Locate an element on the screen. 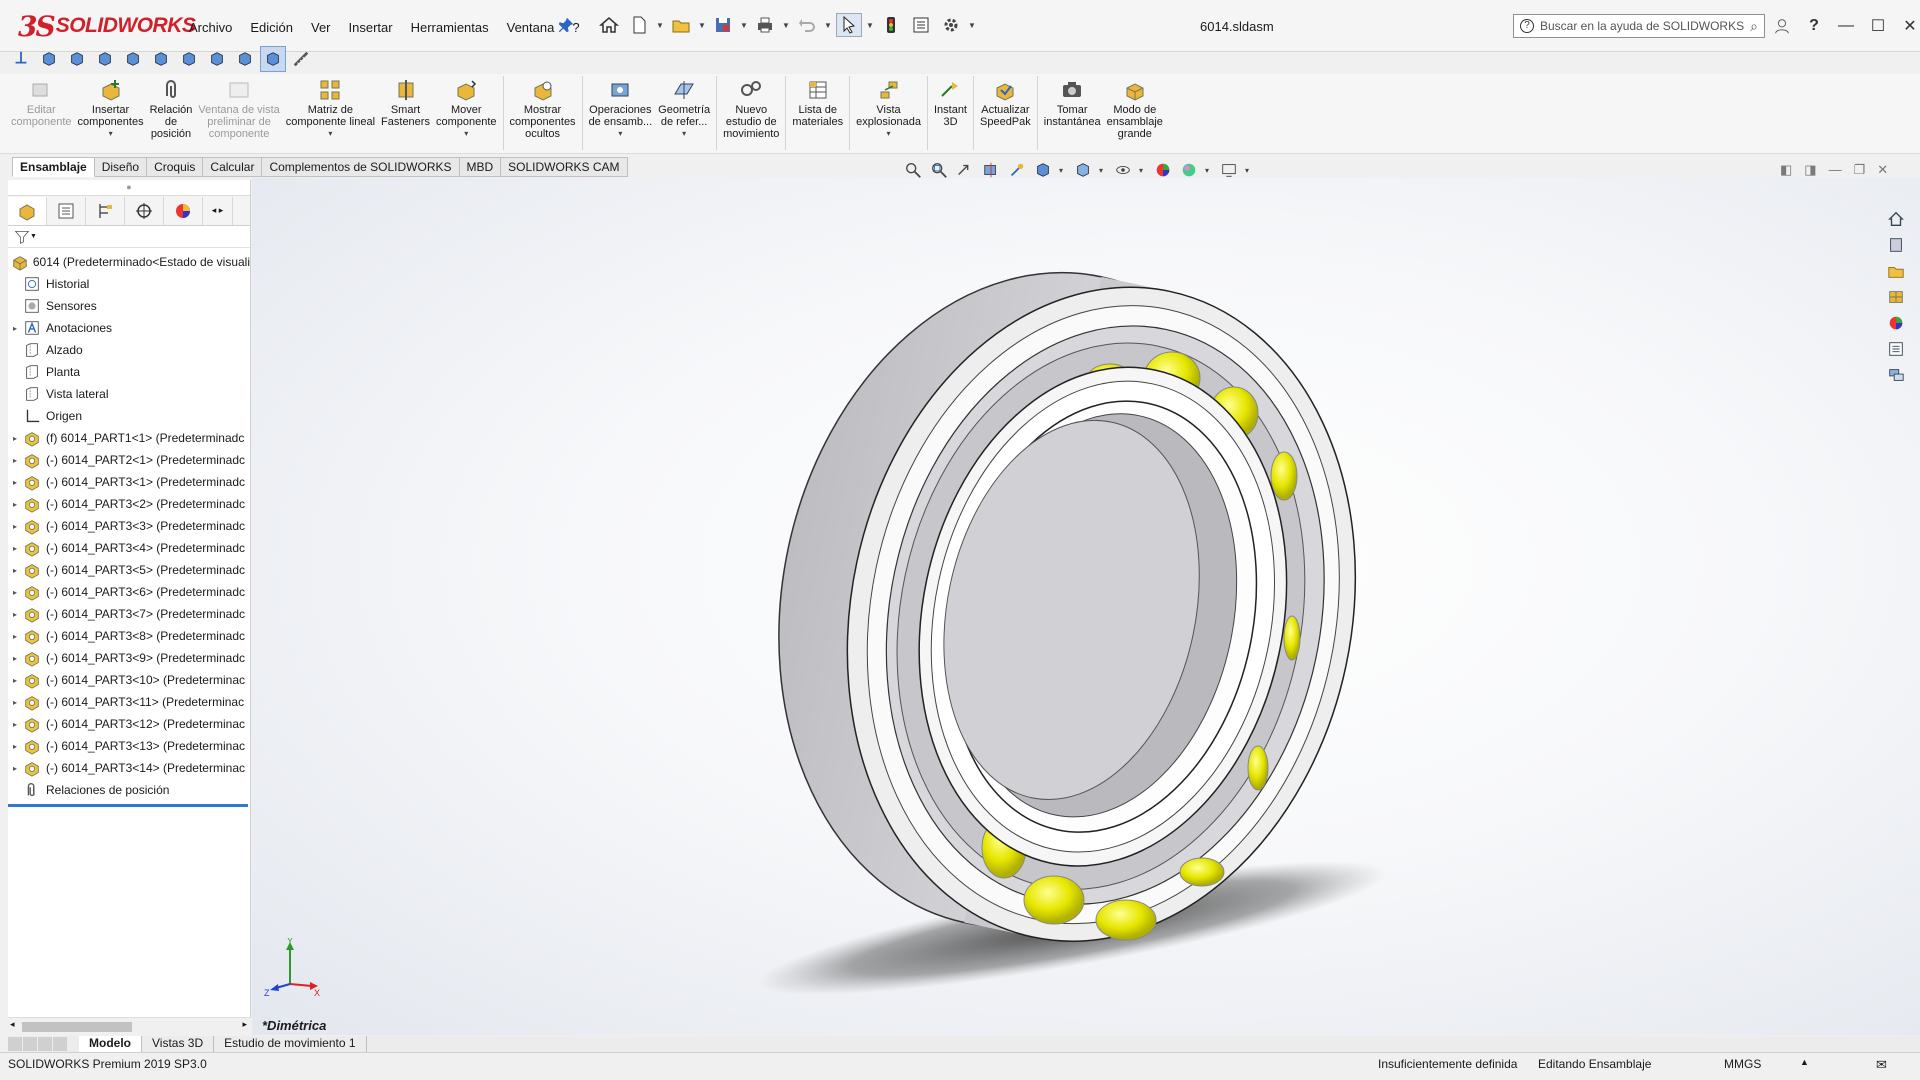  measure-tool-icon is located at coordinates (301, 59).